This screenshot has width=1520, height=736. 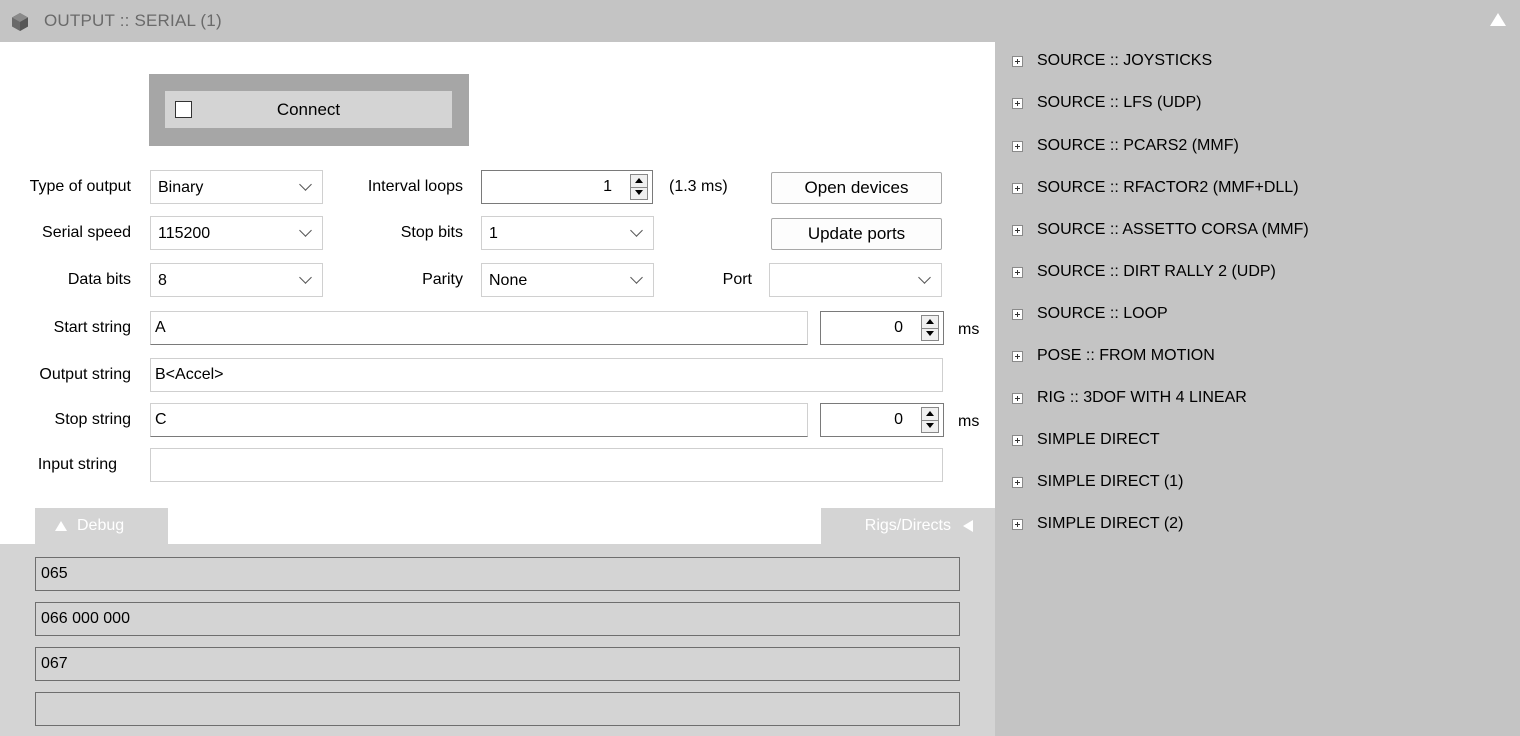 What do you see at coordinates (184, 233) in the screenshot?
I see `serial-speed-value: 115200` at bounding box center [184, 233].